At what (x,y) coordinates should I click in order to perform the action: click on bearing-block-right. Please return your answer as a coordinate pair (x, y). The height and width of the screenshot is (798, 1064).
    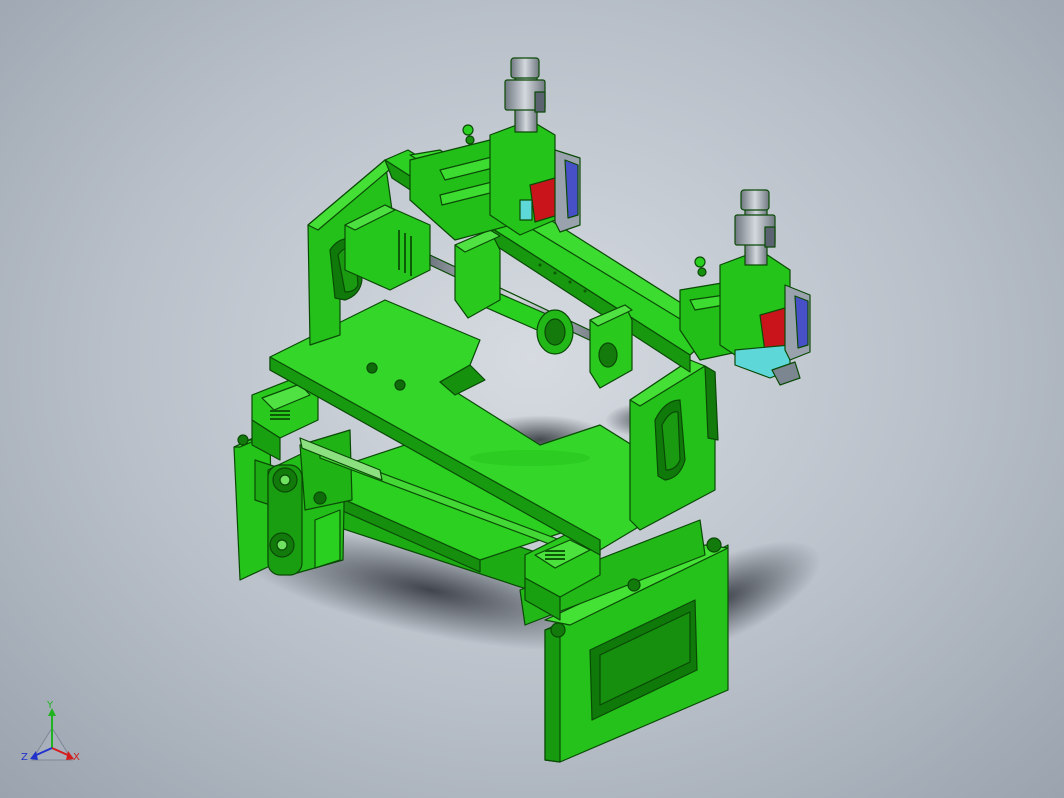
    Looking at the image, I should click on (611, 346).